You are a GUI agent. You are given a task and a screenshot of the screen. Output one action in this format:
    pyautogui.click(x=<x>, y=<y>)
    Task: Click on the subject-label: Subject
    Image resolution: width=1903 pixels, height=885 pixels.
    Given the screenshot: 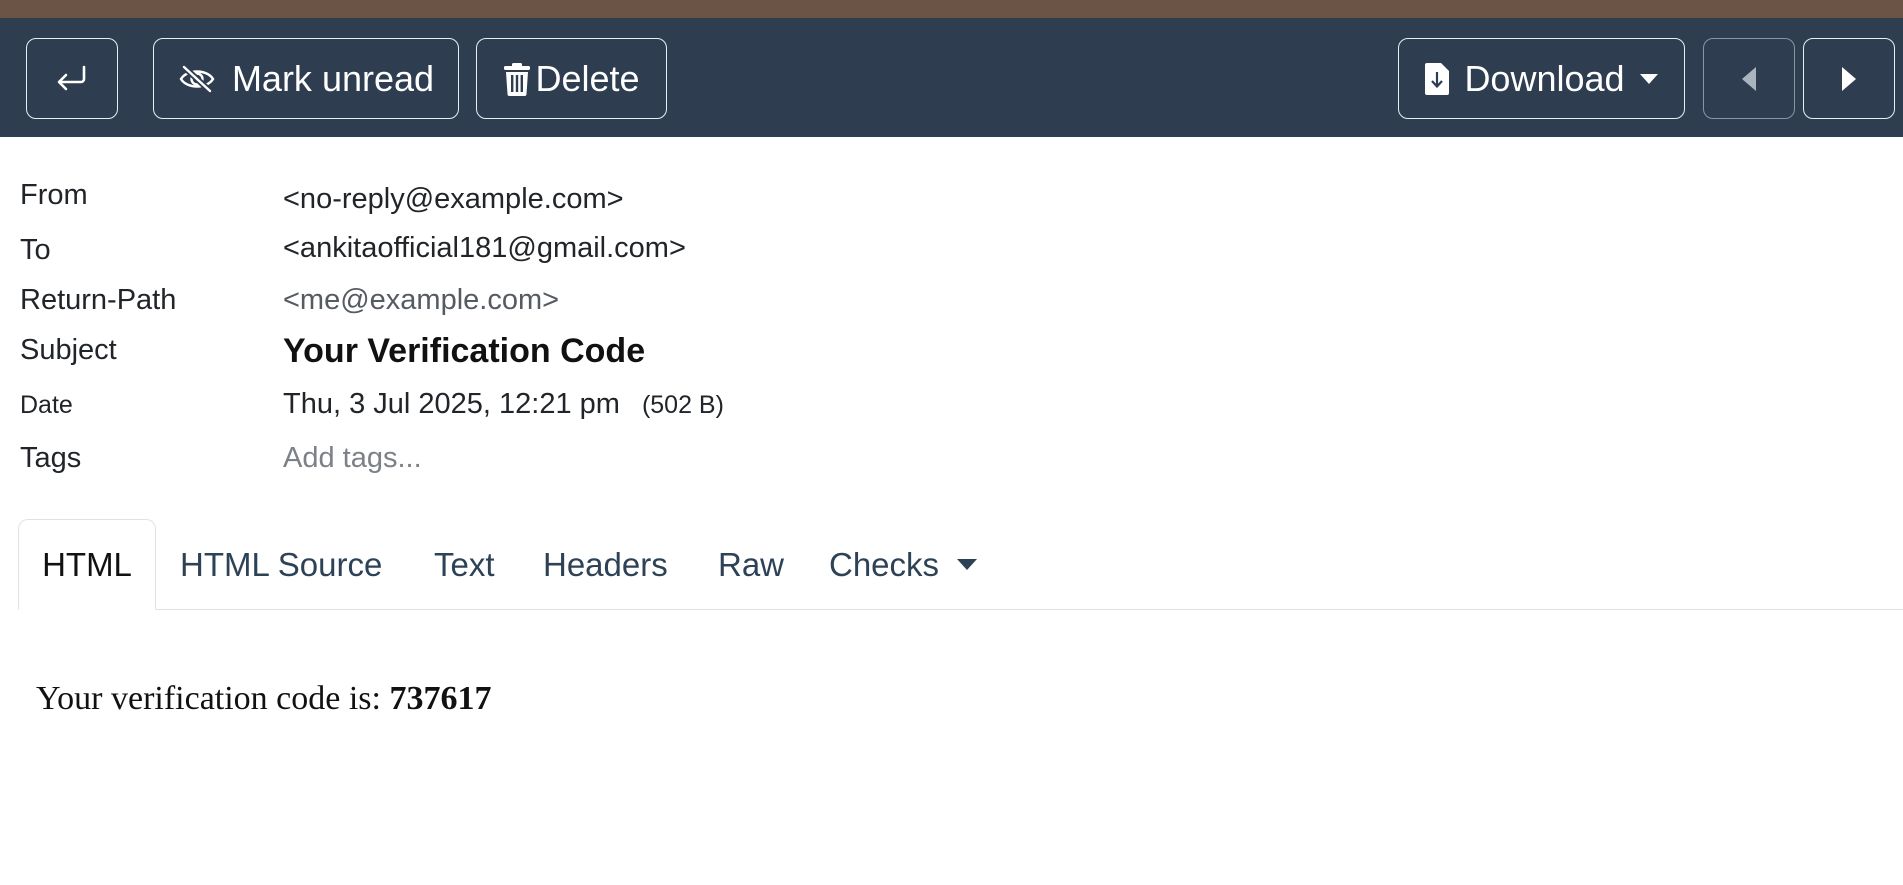 What is the action you would take?
    pyautogui.click(x=68, y=350)
    